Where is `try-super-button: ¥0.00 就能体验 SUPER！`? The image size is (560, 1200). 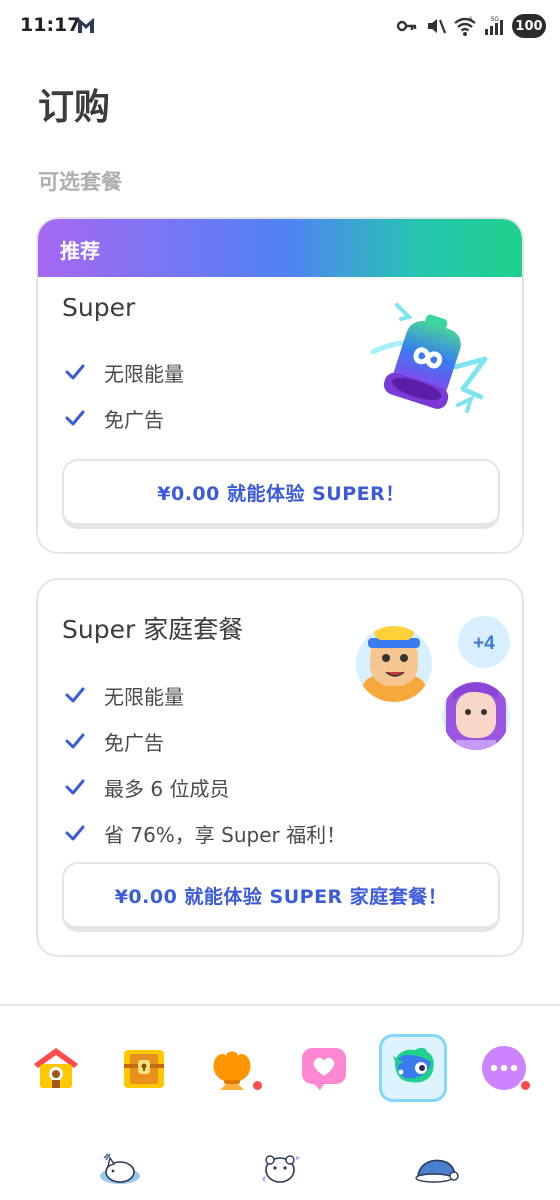
try-super-button: ¥0.00 就能体验 SUPER！ is located at coordinates (281, 494).